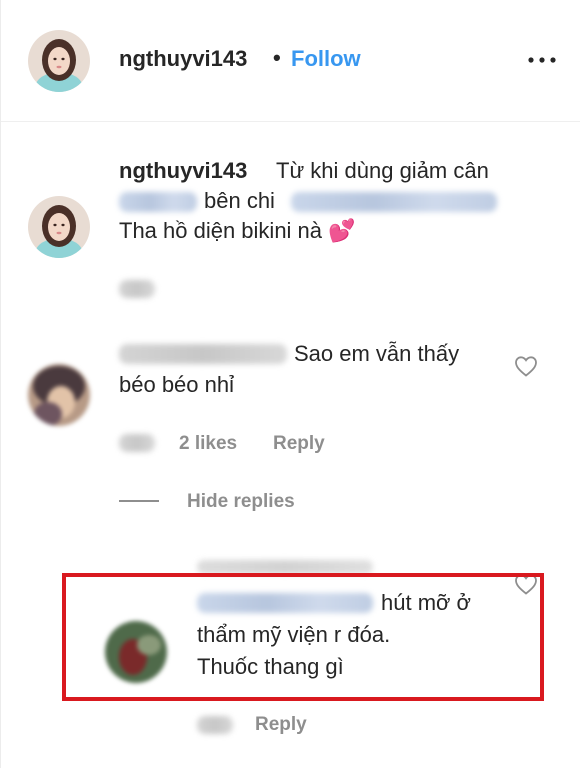 This screenshot has width=580, height=768. Describe the element at coordinates (526, 366) in the screenshot. I see `heart-outline-icon` at that location.